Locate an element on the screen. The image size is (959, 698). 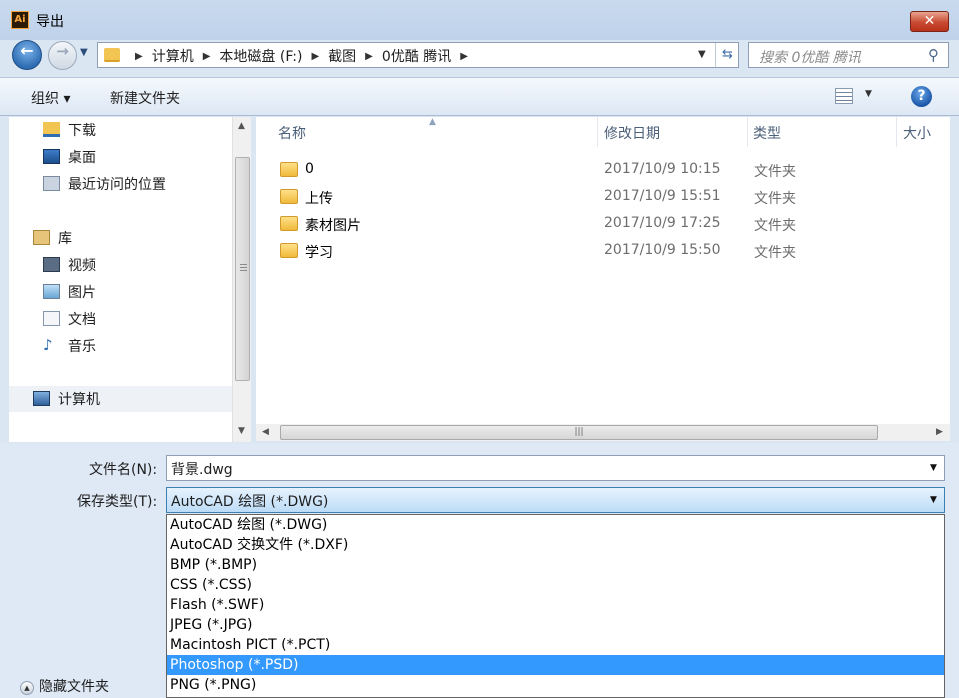
scroll-left-icon: ◀ is located at coordinates (265, 432).